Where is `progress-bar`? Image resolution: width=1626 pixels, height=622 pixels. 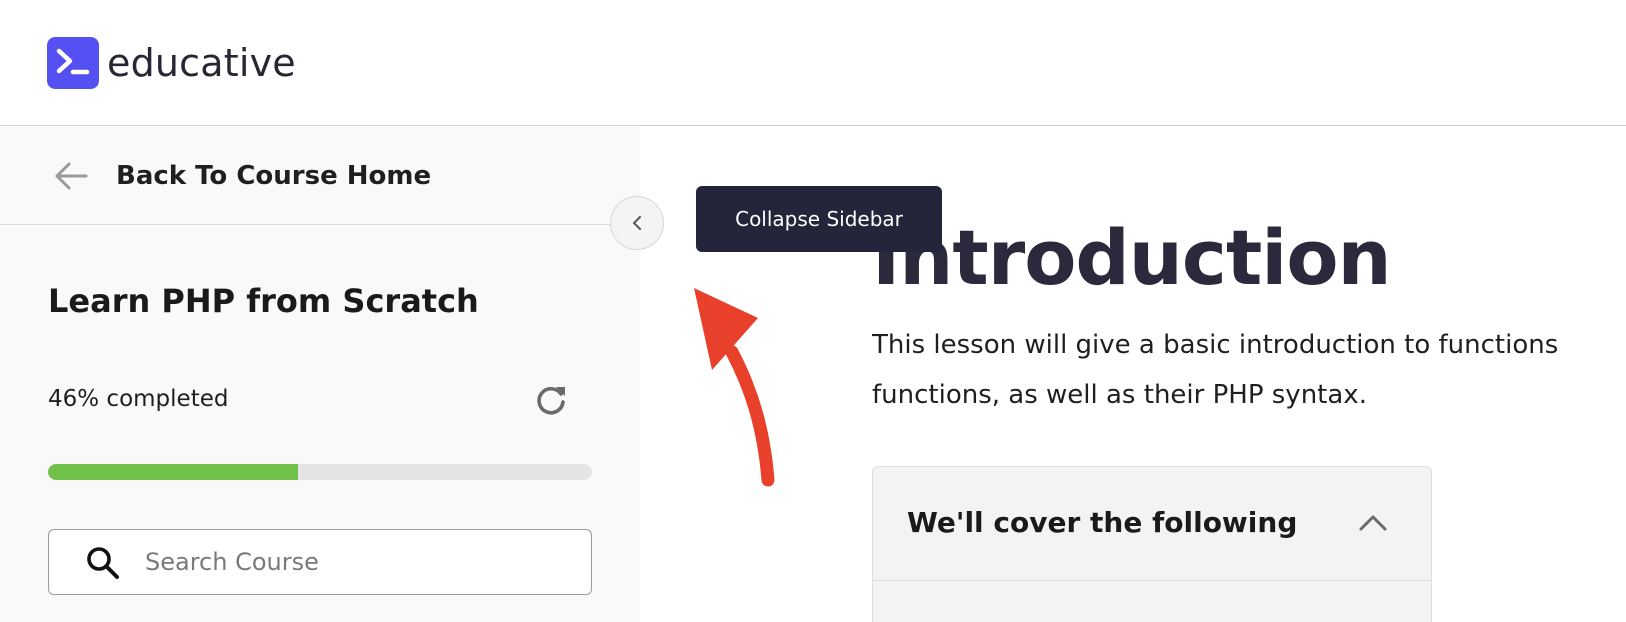 progress-bar is located at coordinates (320, 472).